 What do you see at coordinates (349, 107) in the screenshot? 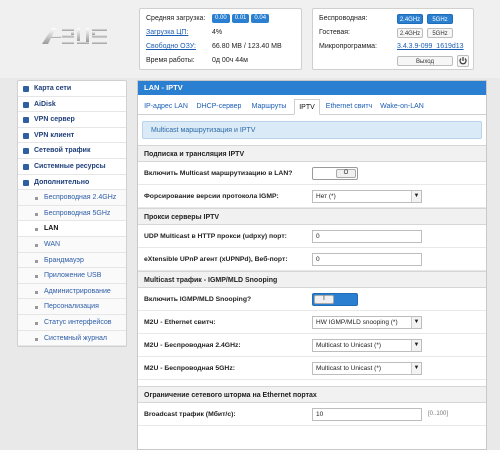
I see `tab-ethernet-switch: Ethernet свитч` at bounding box center [349, 107].